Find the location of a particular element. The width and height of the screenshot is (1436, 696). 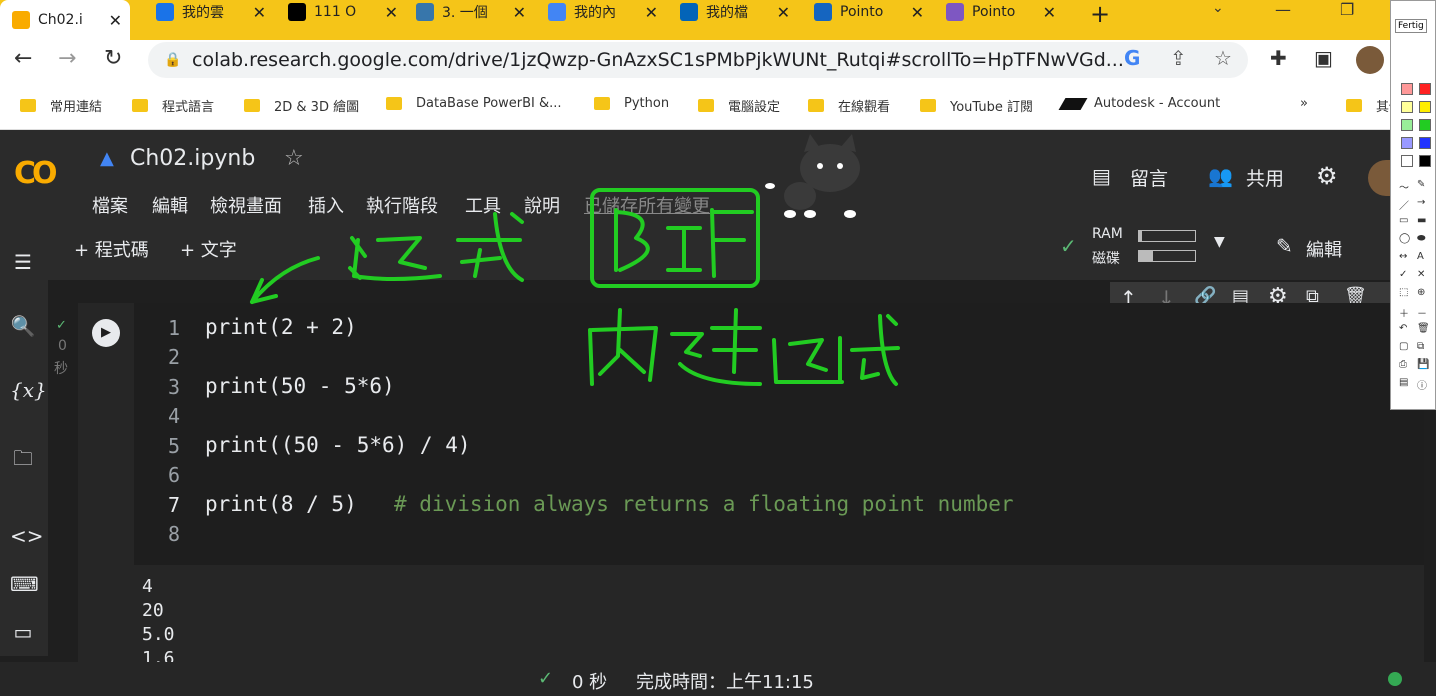

bookmark-item: 程式語言 is located at coordinates (173, 105).